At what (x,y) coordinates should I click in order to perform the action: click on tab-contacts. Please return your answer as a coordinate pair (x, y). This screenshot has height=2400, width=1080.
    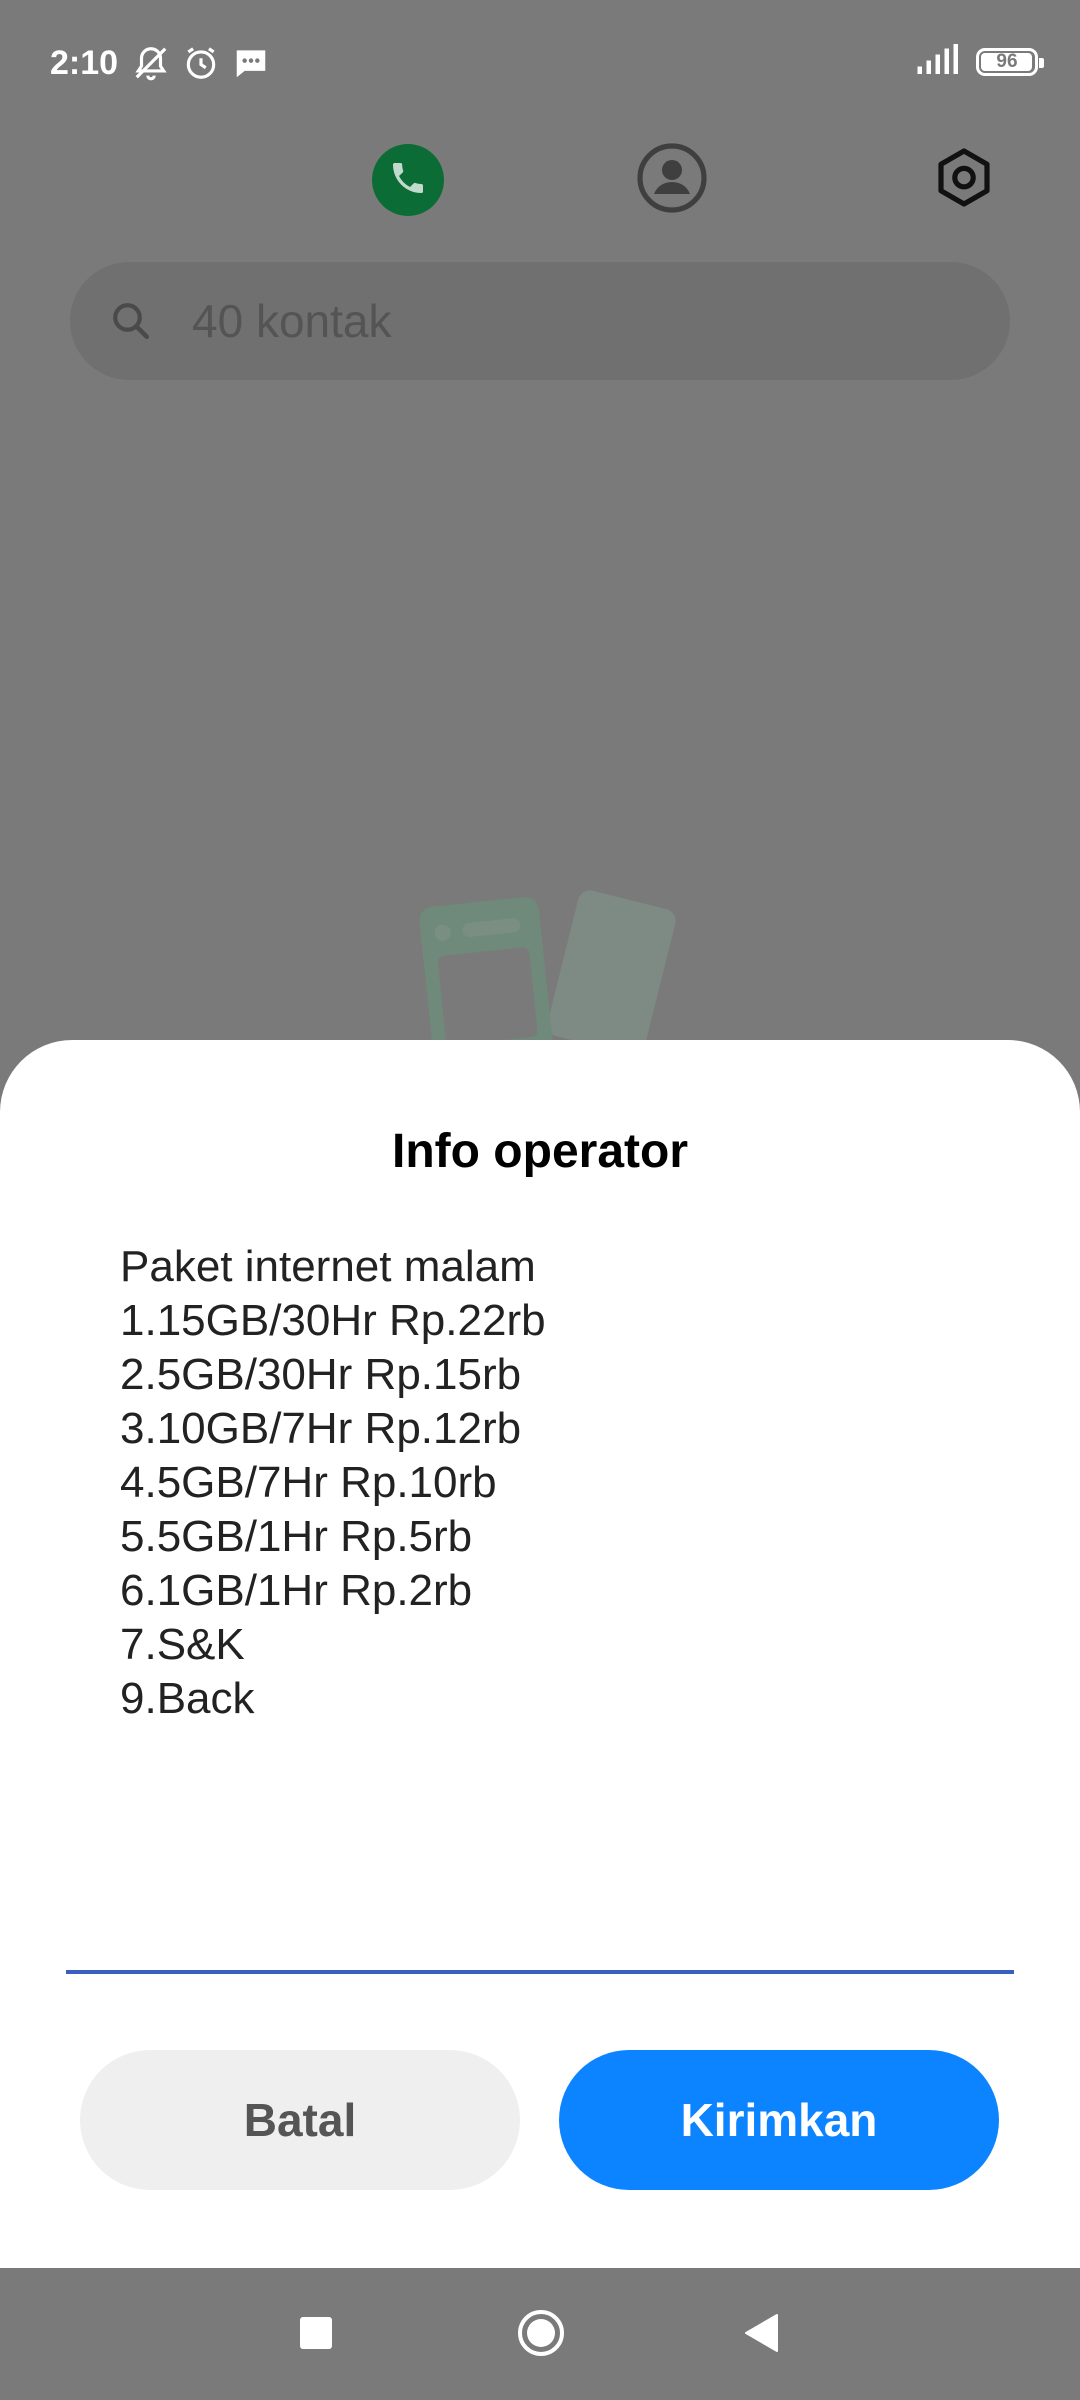
    Looking at the image, I should click on (672, 180).